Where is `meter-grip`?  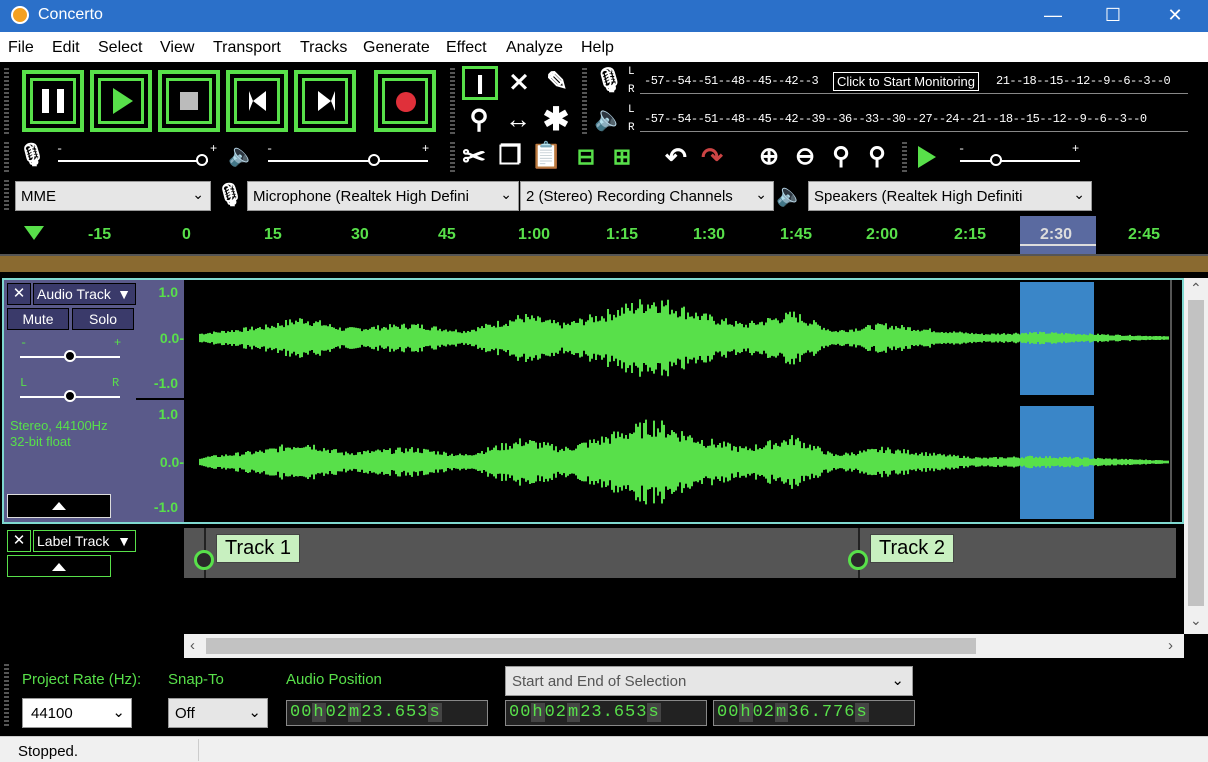
meter-grip is located at coordinates (584, 102).